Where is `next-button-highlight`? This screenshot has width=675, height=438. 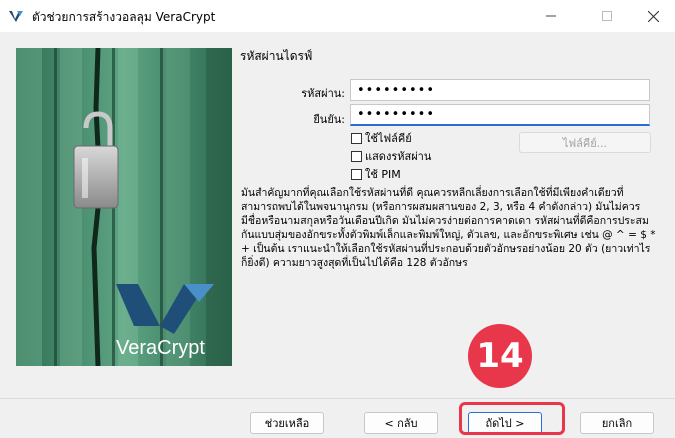 next-button-highlight is located at coordinates (512, 418).